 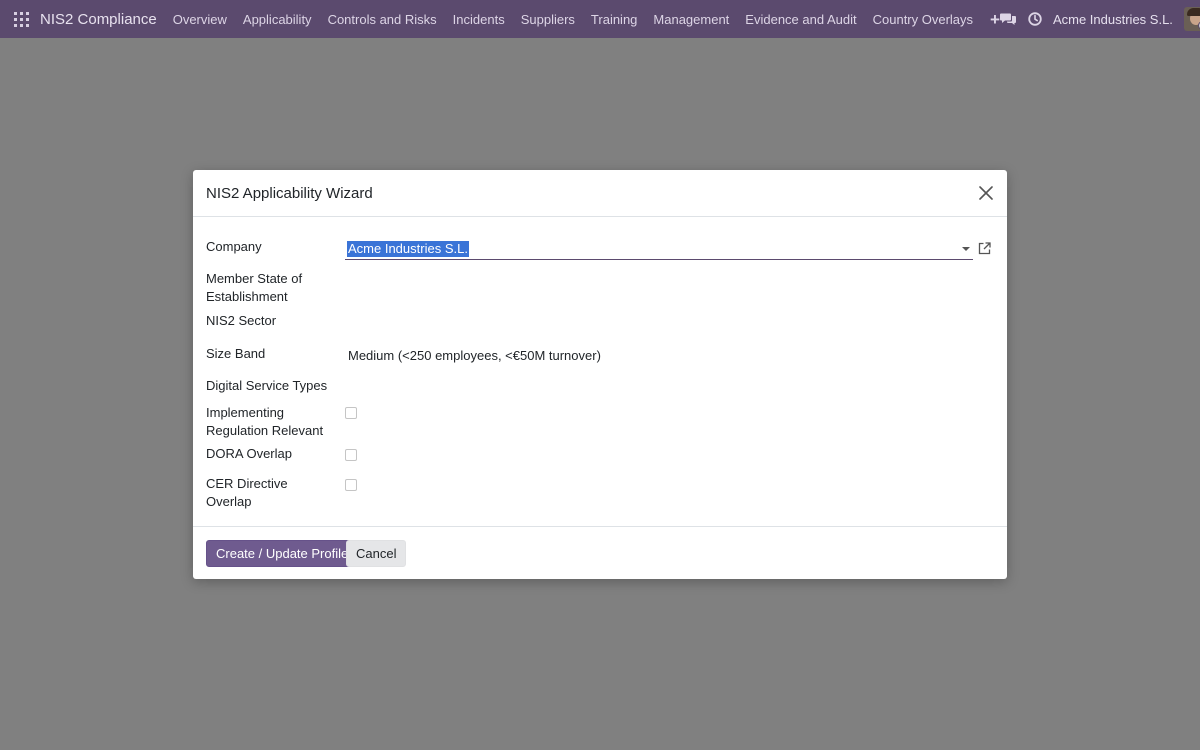 What do you see at coordinates (1008, 19) in the screenshot?
I see `chat-icon` at bounding box center [1008, 19].